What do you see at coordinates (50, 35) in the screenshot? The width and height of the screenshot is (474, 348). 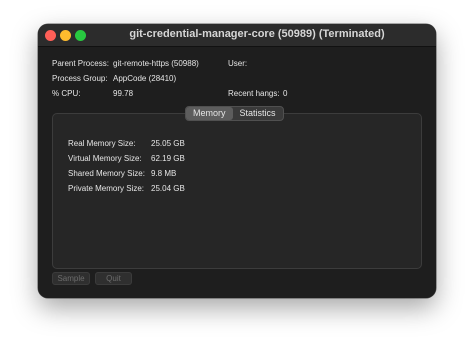 I see `close-window-button` at bounding box center [50, 35].